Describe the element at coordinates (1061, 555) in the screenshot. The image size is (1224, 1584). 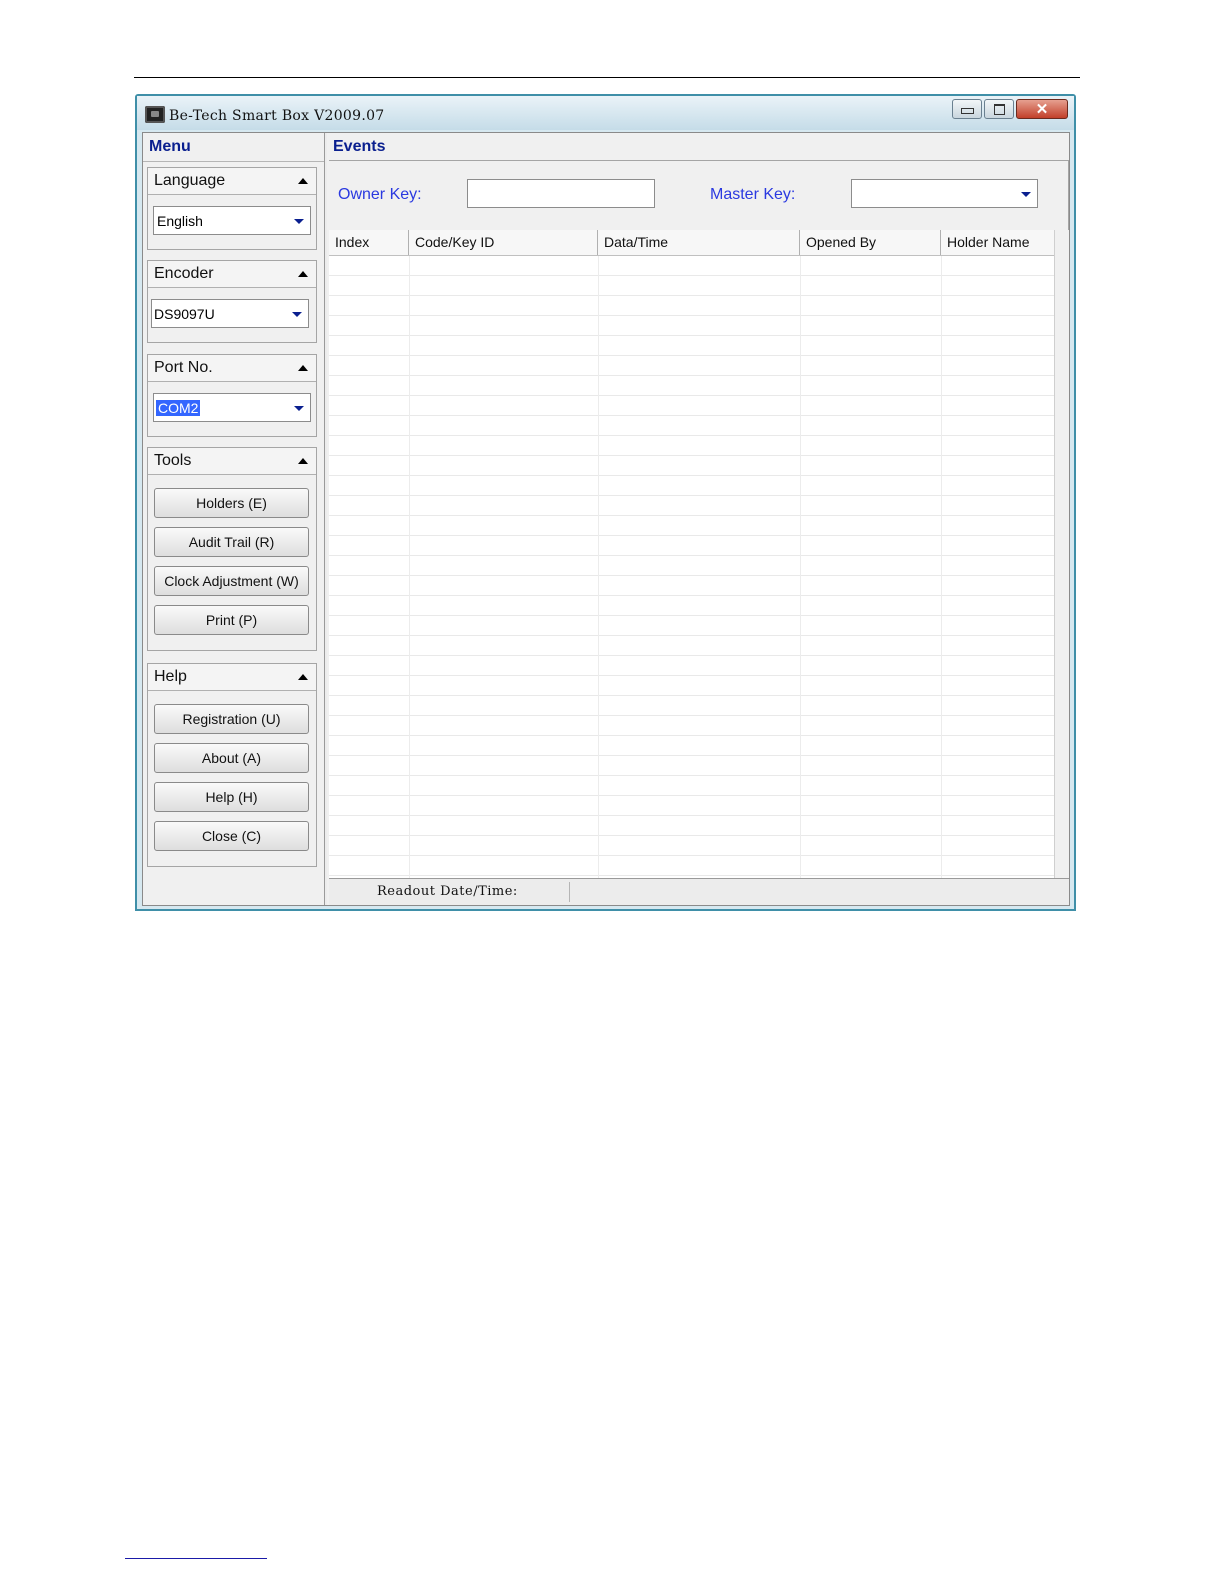
I see `table-scroll-edge` at that location.